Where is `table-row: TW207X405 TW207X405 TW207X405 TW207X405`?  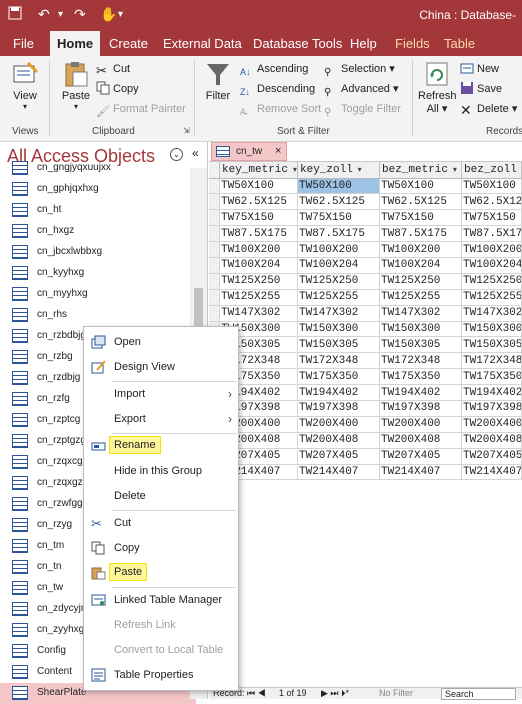 table-row: TW207X405 TW207X405 TW207X405 TW207X405 is located at coordinates (365, 456).